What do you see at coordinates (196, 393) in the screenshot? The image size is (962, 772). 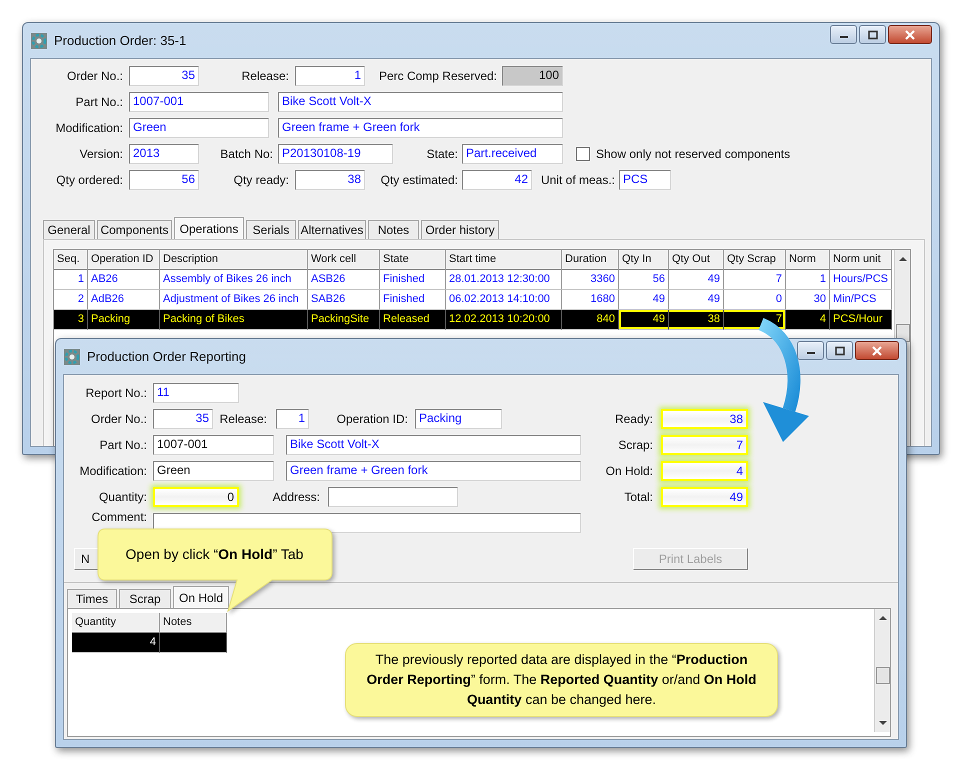 I see `input-field: 11` at bounding box center [196, 393].